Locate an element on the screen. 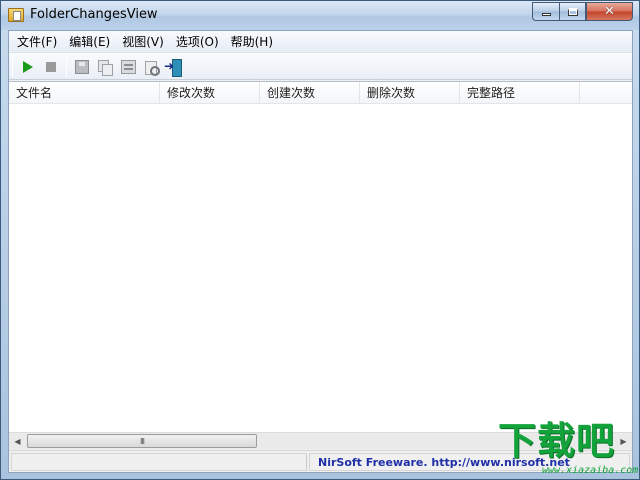 The image size is (640, 480). find-icon is located at coordinates (152, 68).